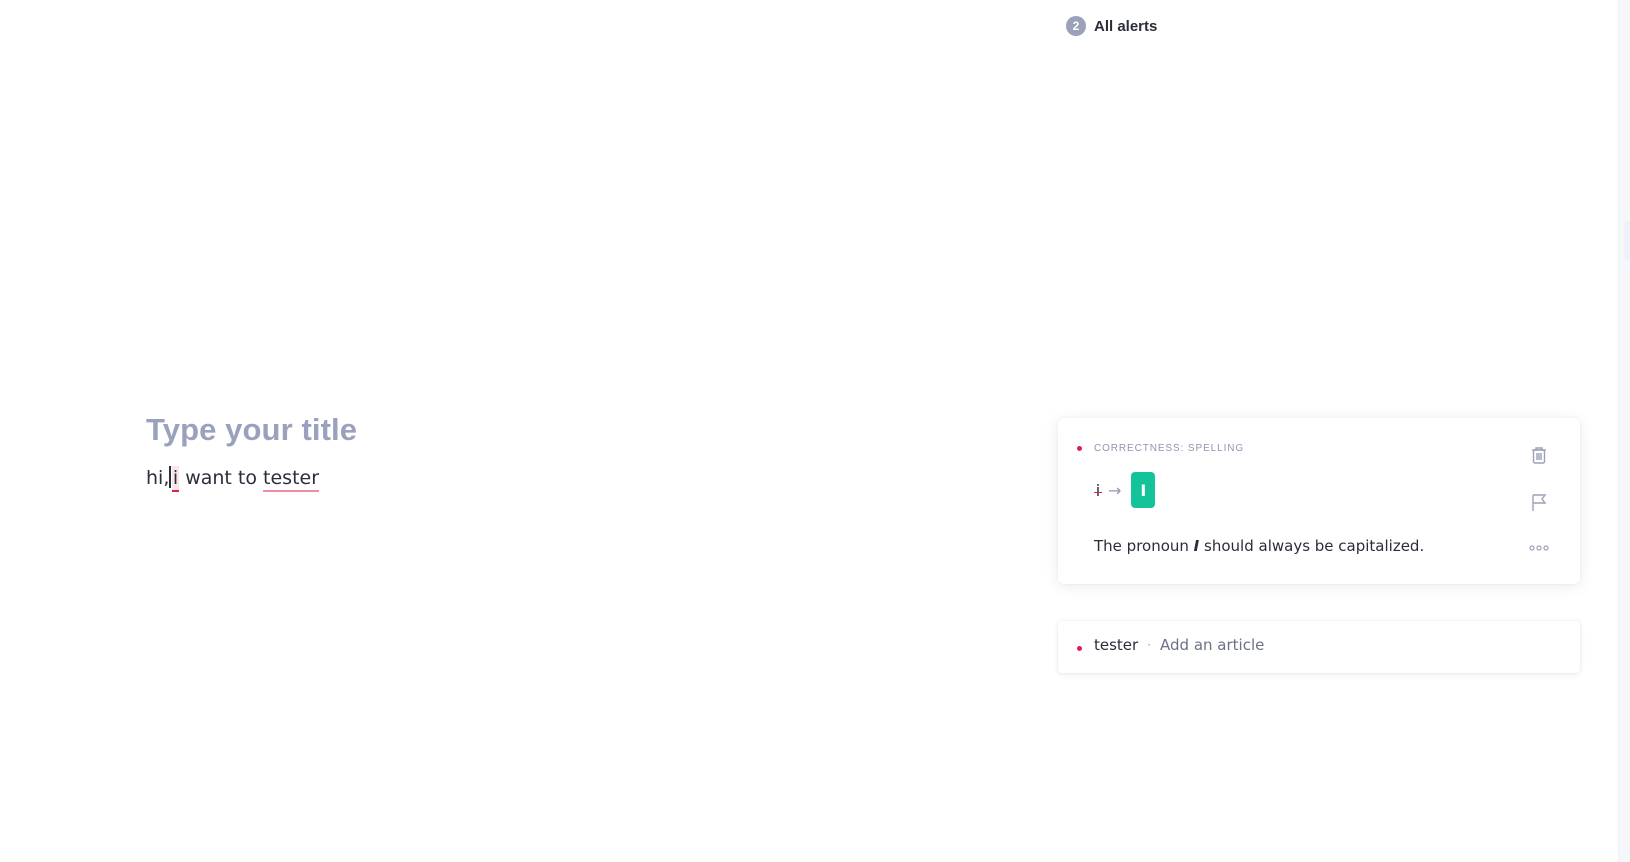 The width and height of the screenshot is (1630, 862). What do you see at coordinates (1539, 502) in the screenshot?
I see `flag-icon` at bounding box center [1539, 502].